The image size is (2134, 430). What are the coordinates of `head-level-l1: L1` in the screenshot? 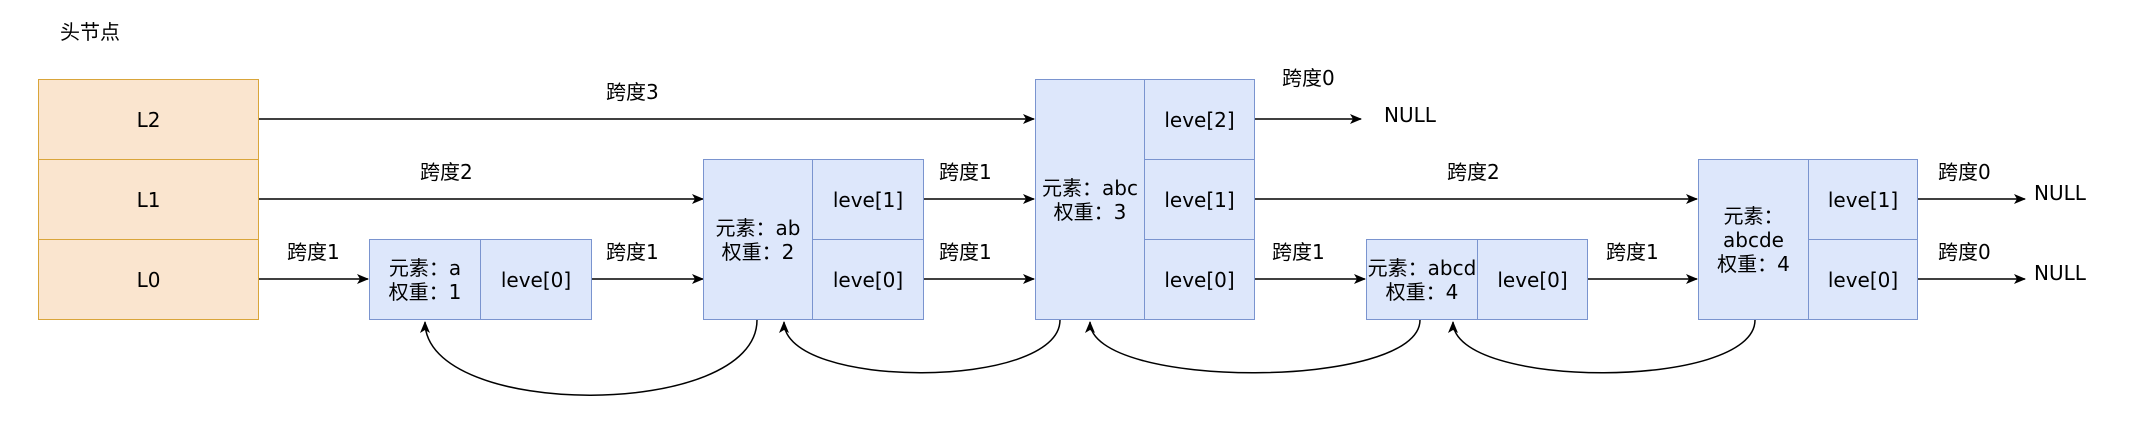 It's located at (148, 199).